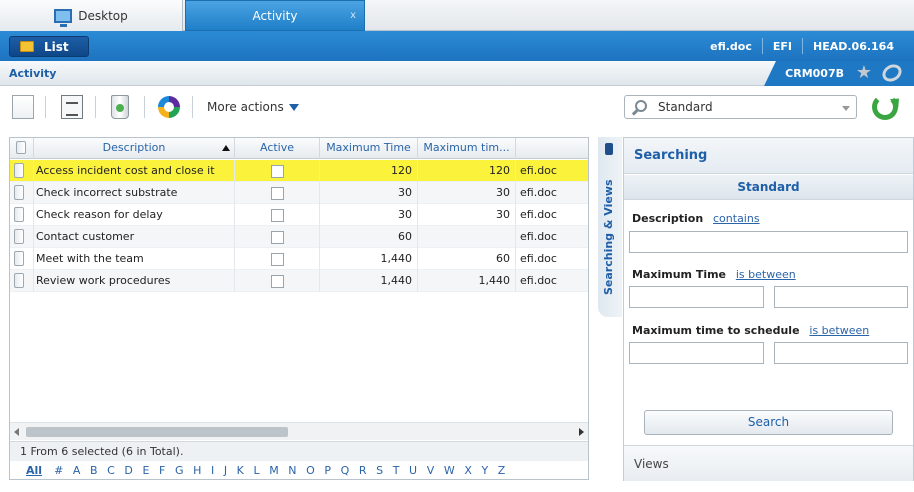 Image resolution: width=914 pixels, height=492 pixels. What do you see at coordinates (696, 297) in the screenshot?
I see `maximum-time-from-field` at bounding box center [696, 297].